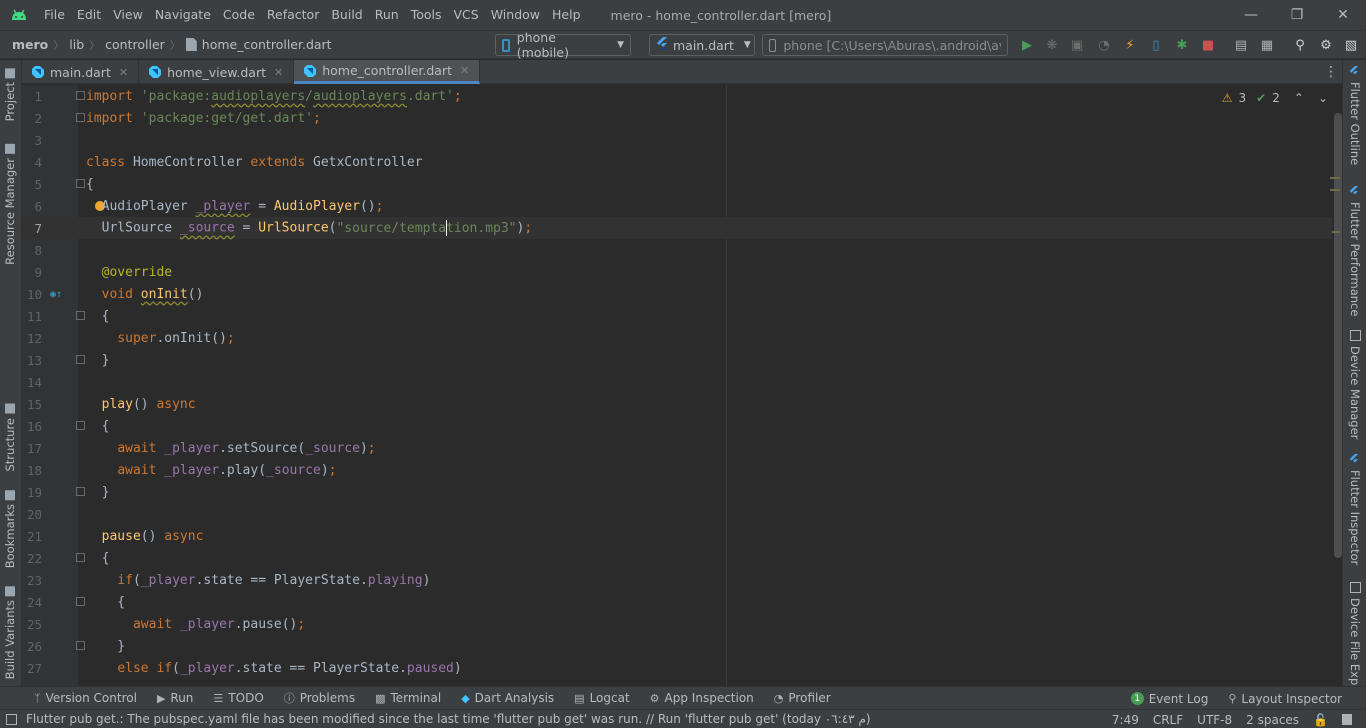  I want to click on menu-window: Window, so click(515, 15).